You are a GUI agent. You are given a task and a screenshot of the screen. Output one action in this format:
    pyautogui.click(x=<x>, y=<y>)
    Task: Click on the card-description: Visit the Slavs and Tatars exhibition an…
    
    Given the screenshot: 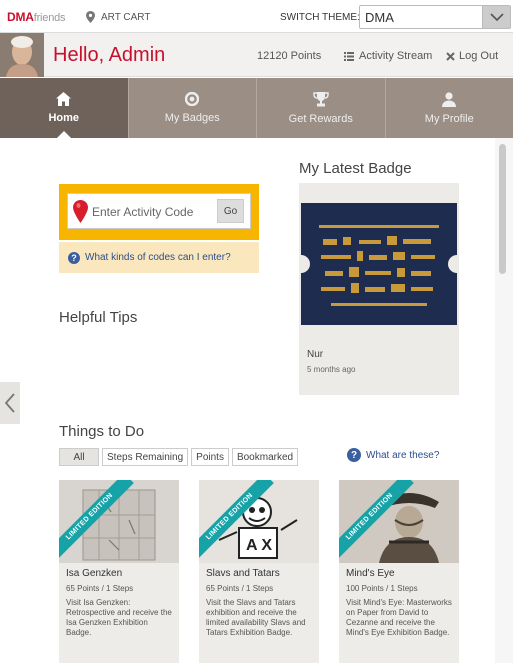 What is the action you would take?
    pyautogui.click(x=256, y=617)
    